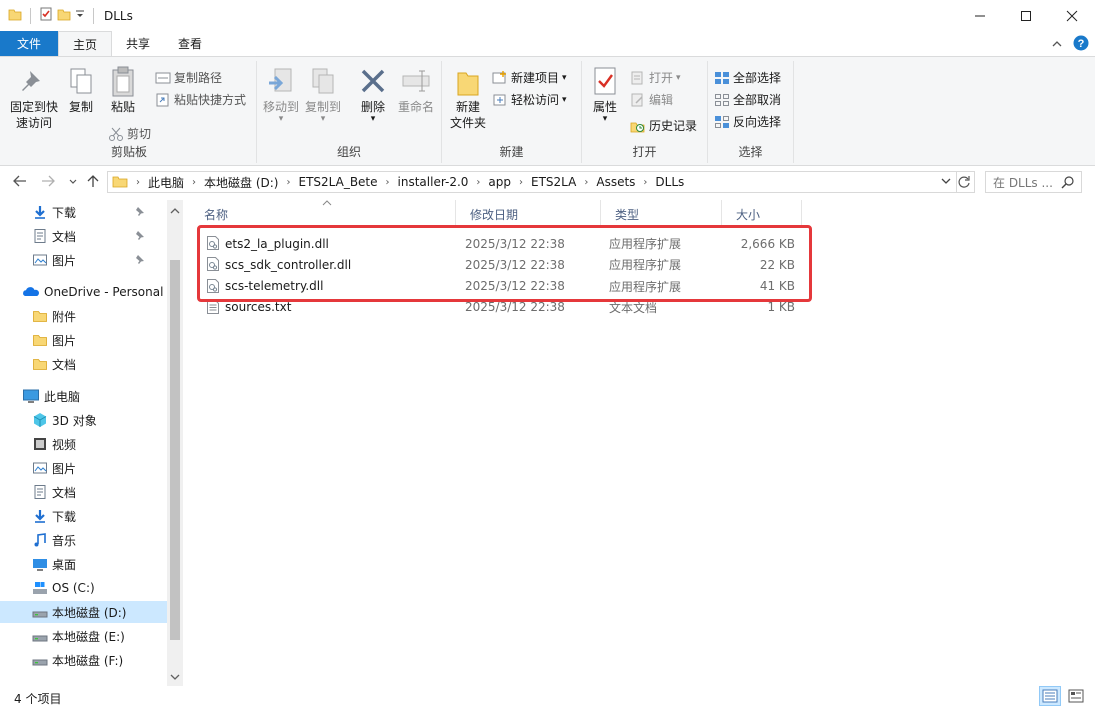  What do you see at coordinates (83, 660) in the screenshot?
I see `this-pc-item: 本地磁盘 (F:)` at bounding box center [83, 660].